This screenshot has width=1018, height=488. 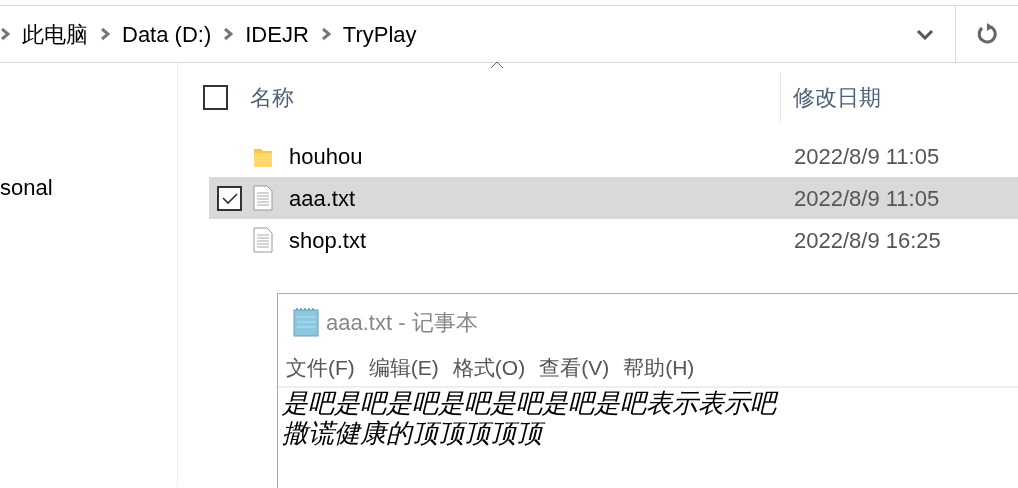 What do you see at coordinates (326, 156) in the screenshot?
I see `file-name: houhou` at bounding box center [326, 156].